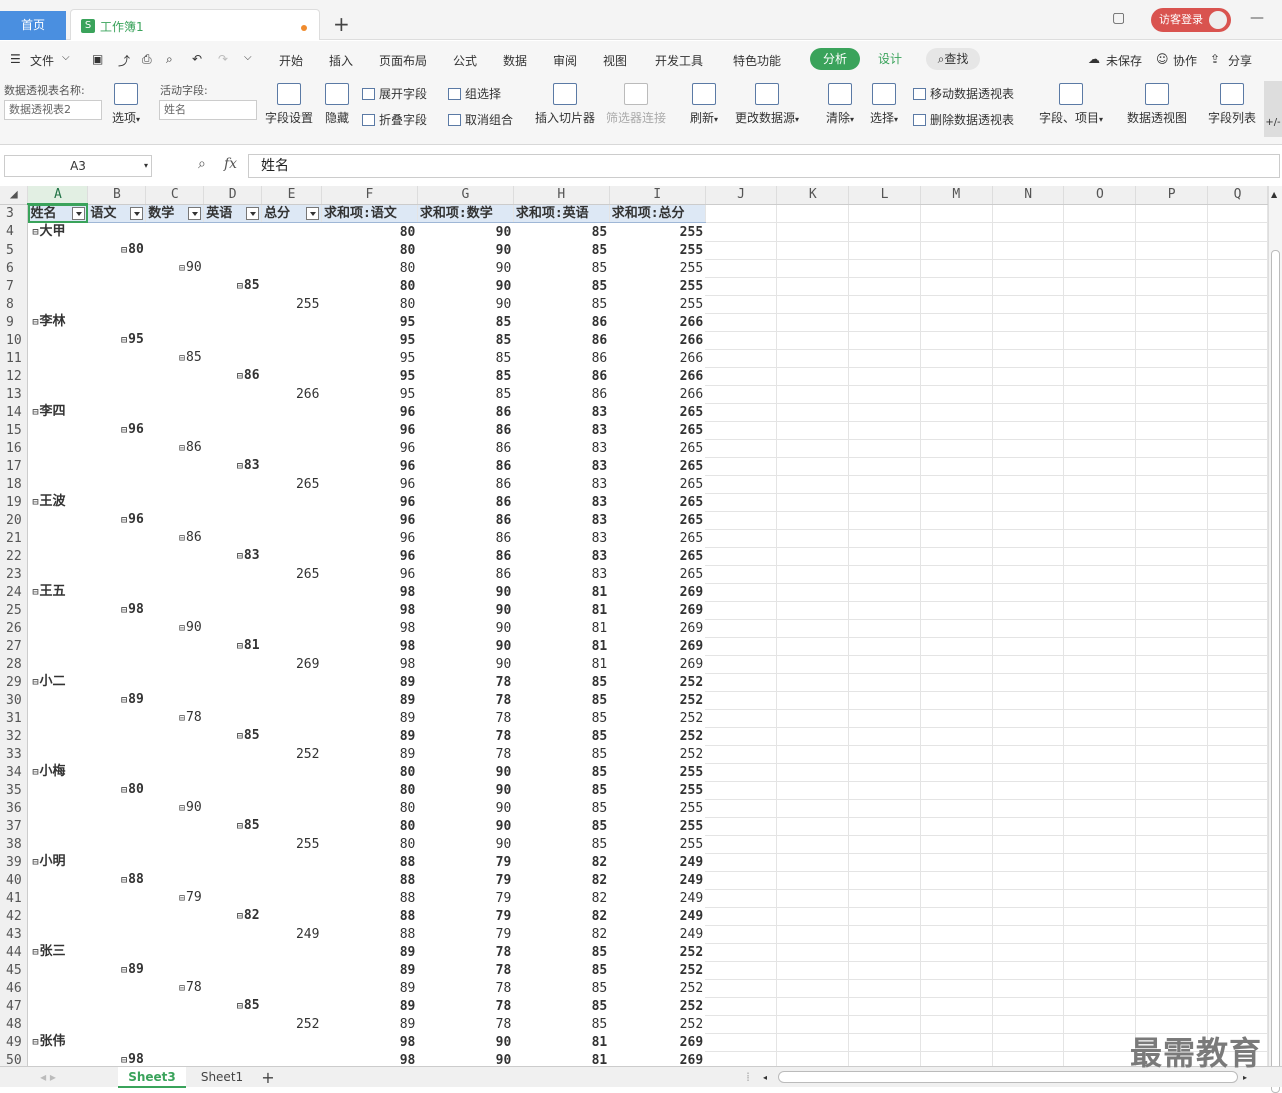 The height and width of the screenshot is (1093, 1282). What do you see at coordinates (58, 1042) in the screenshot?
I see `cell: ⊟张伟` at bounding box center [58, 1042].